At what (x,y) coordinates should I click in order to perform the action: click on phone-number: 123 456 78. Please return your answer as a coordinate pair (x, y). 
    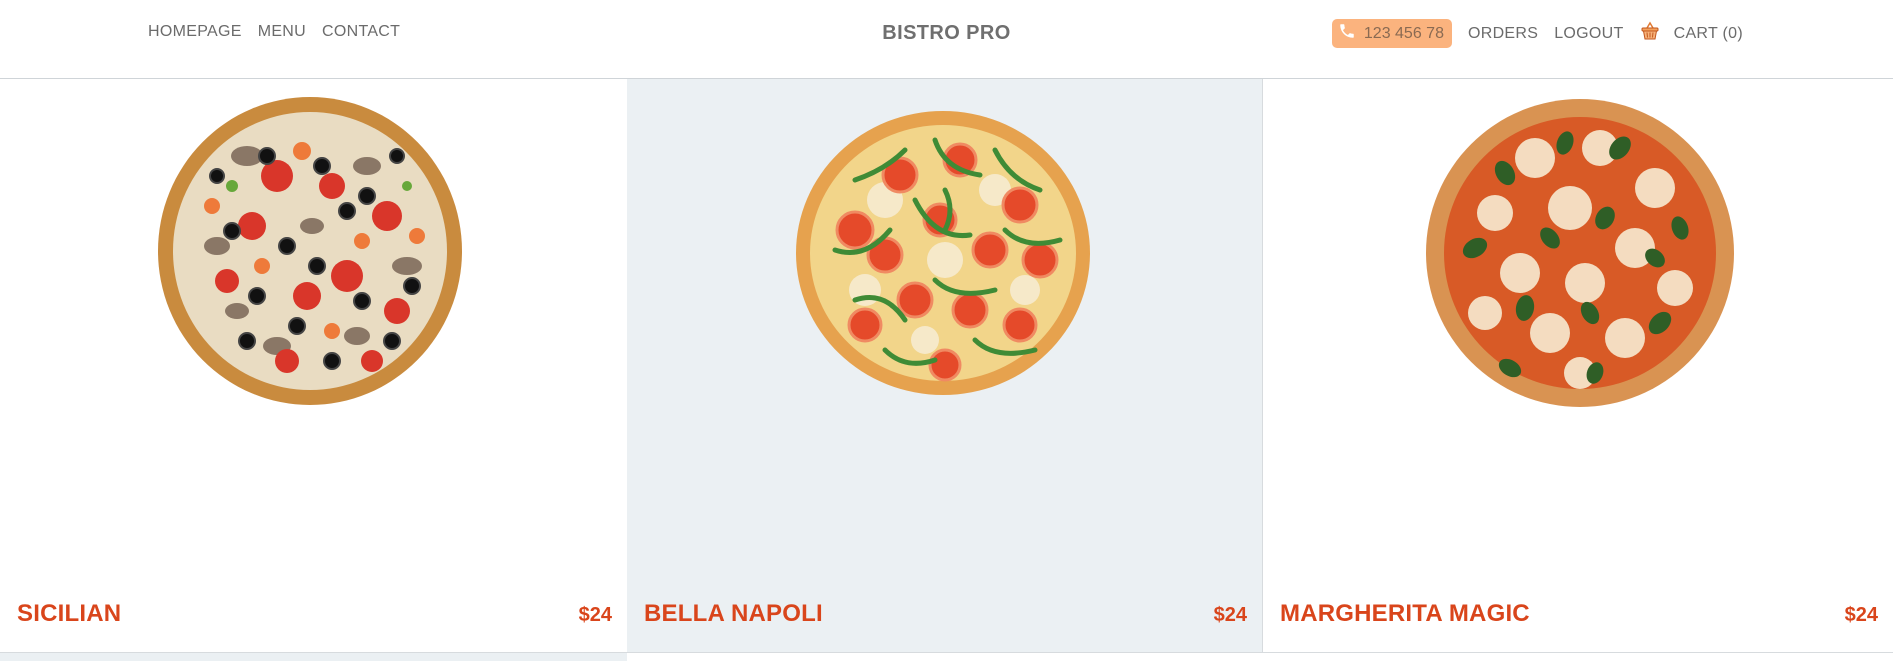
    Looking at the image, I should click on (1403, 33).